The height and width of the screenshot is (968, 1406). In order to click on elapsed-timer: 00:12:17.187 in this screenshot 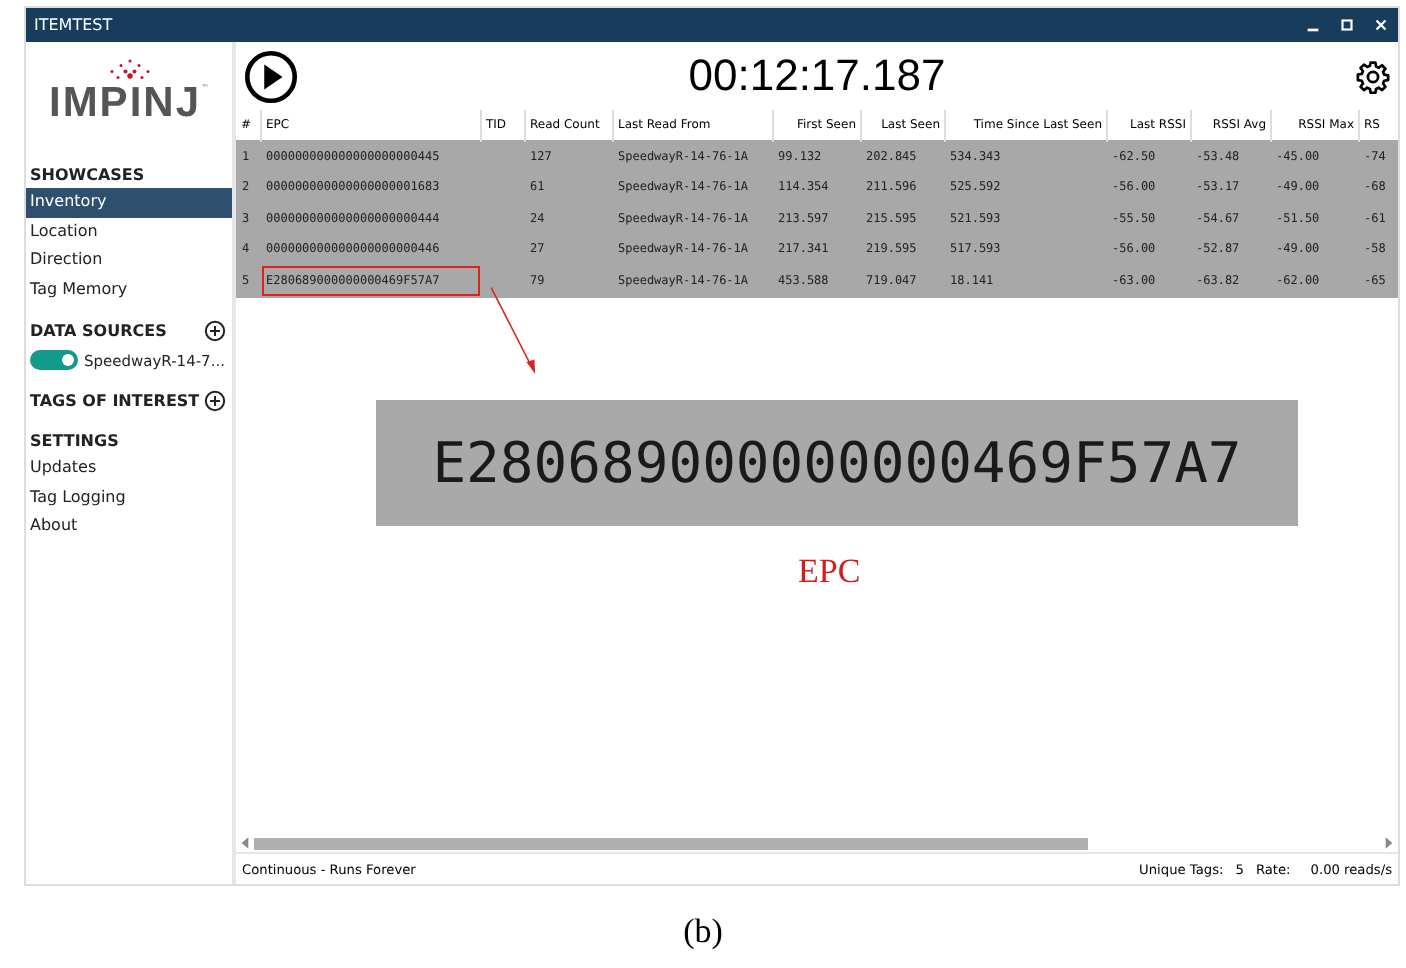, I will do `click(817, 76)`.